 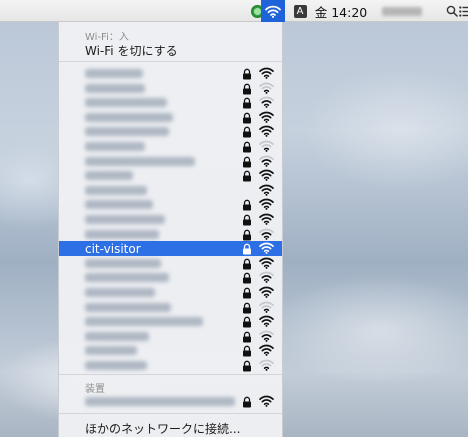 I want to click on spotlight-search-icon, so click(x=452, y=11).